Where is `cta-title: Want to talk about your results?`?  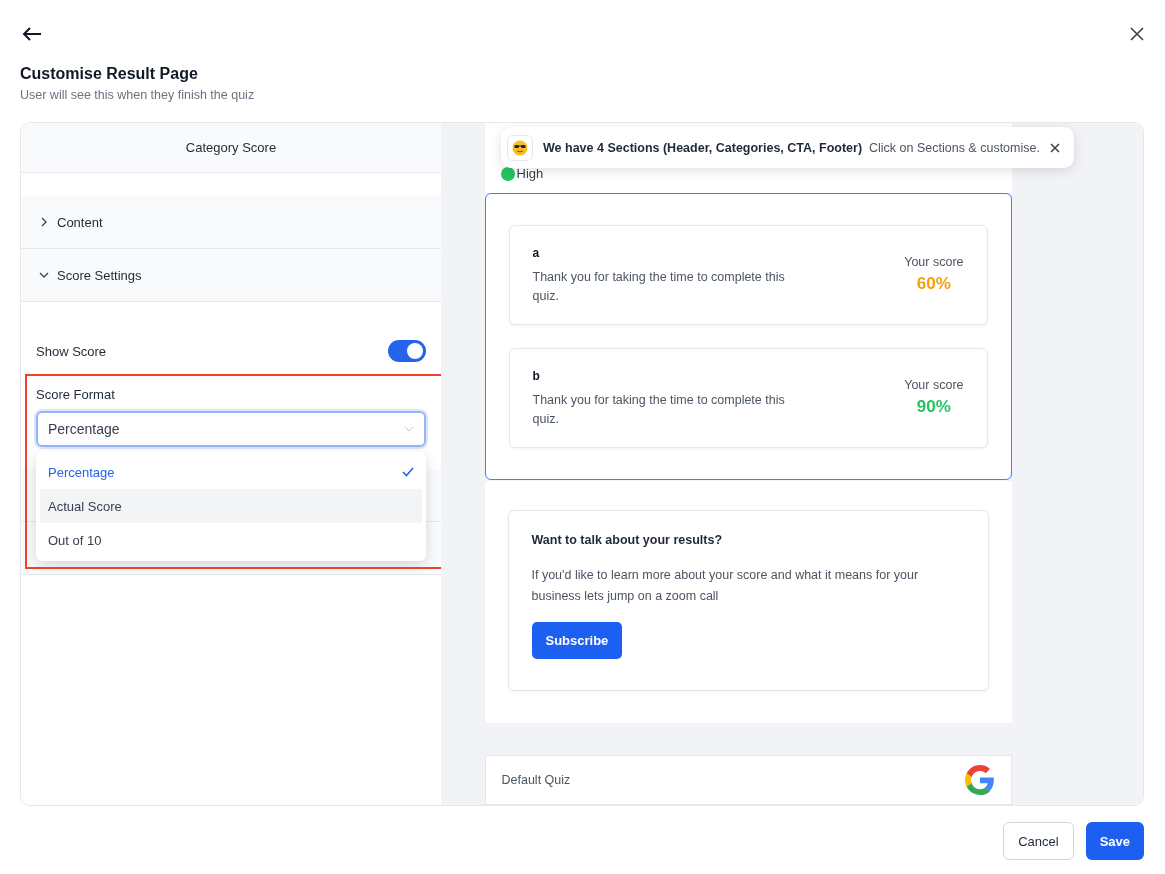
cta-title: Want to talk about your results? is located at coordinates (627, 540).